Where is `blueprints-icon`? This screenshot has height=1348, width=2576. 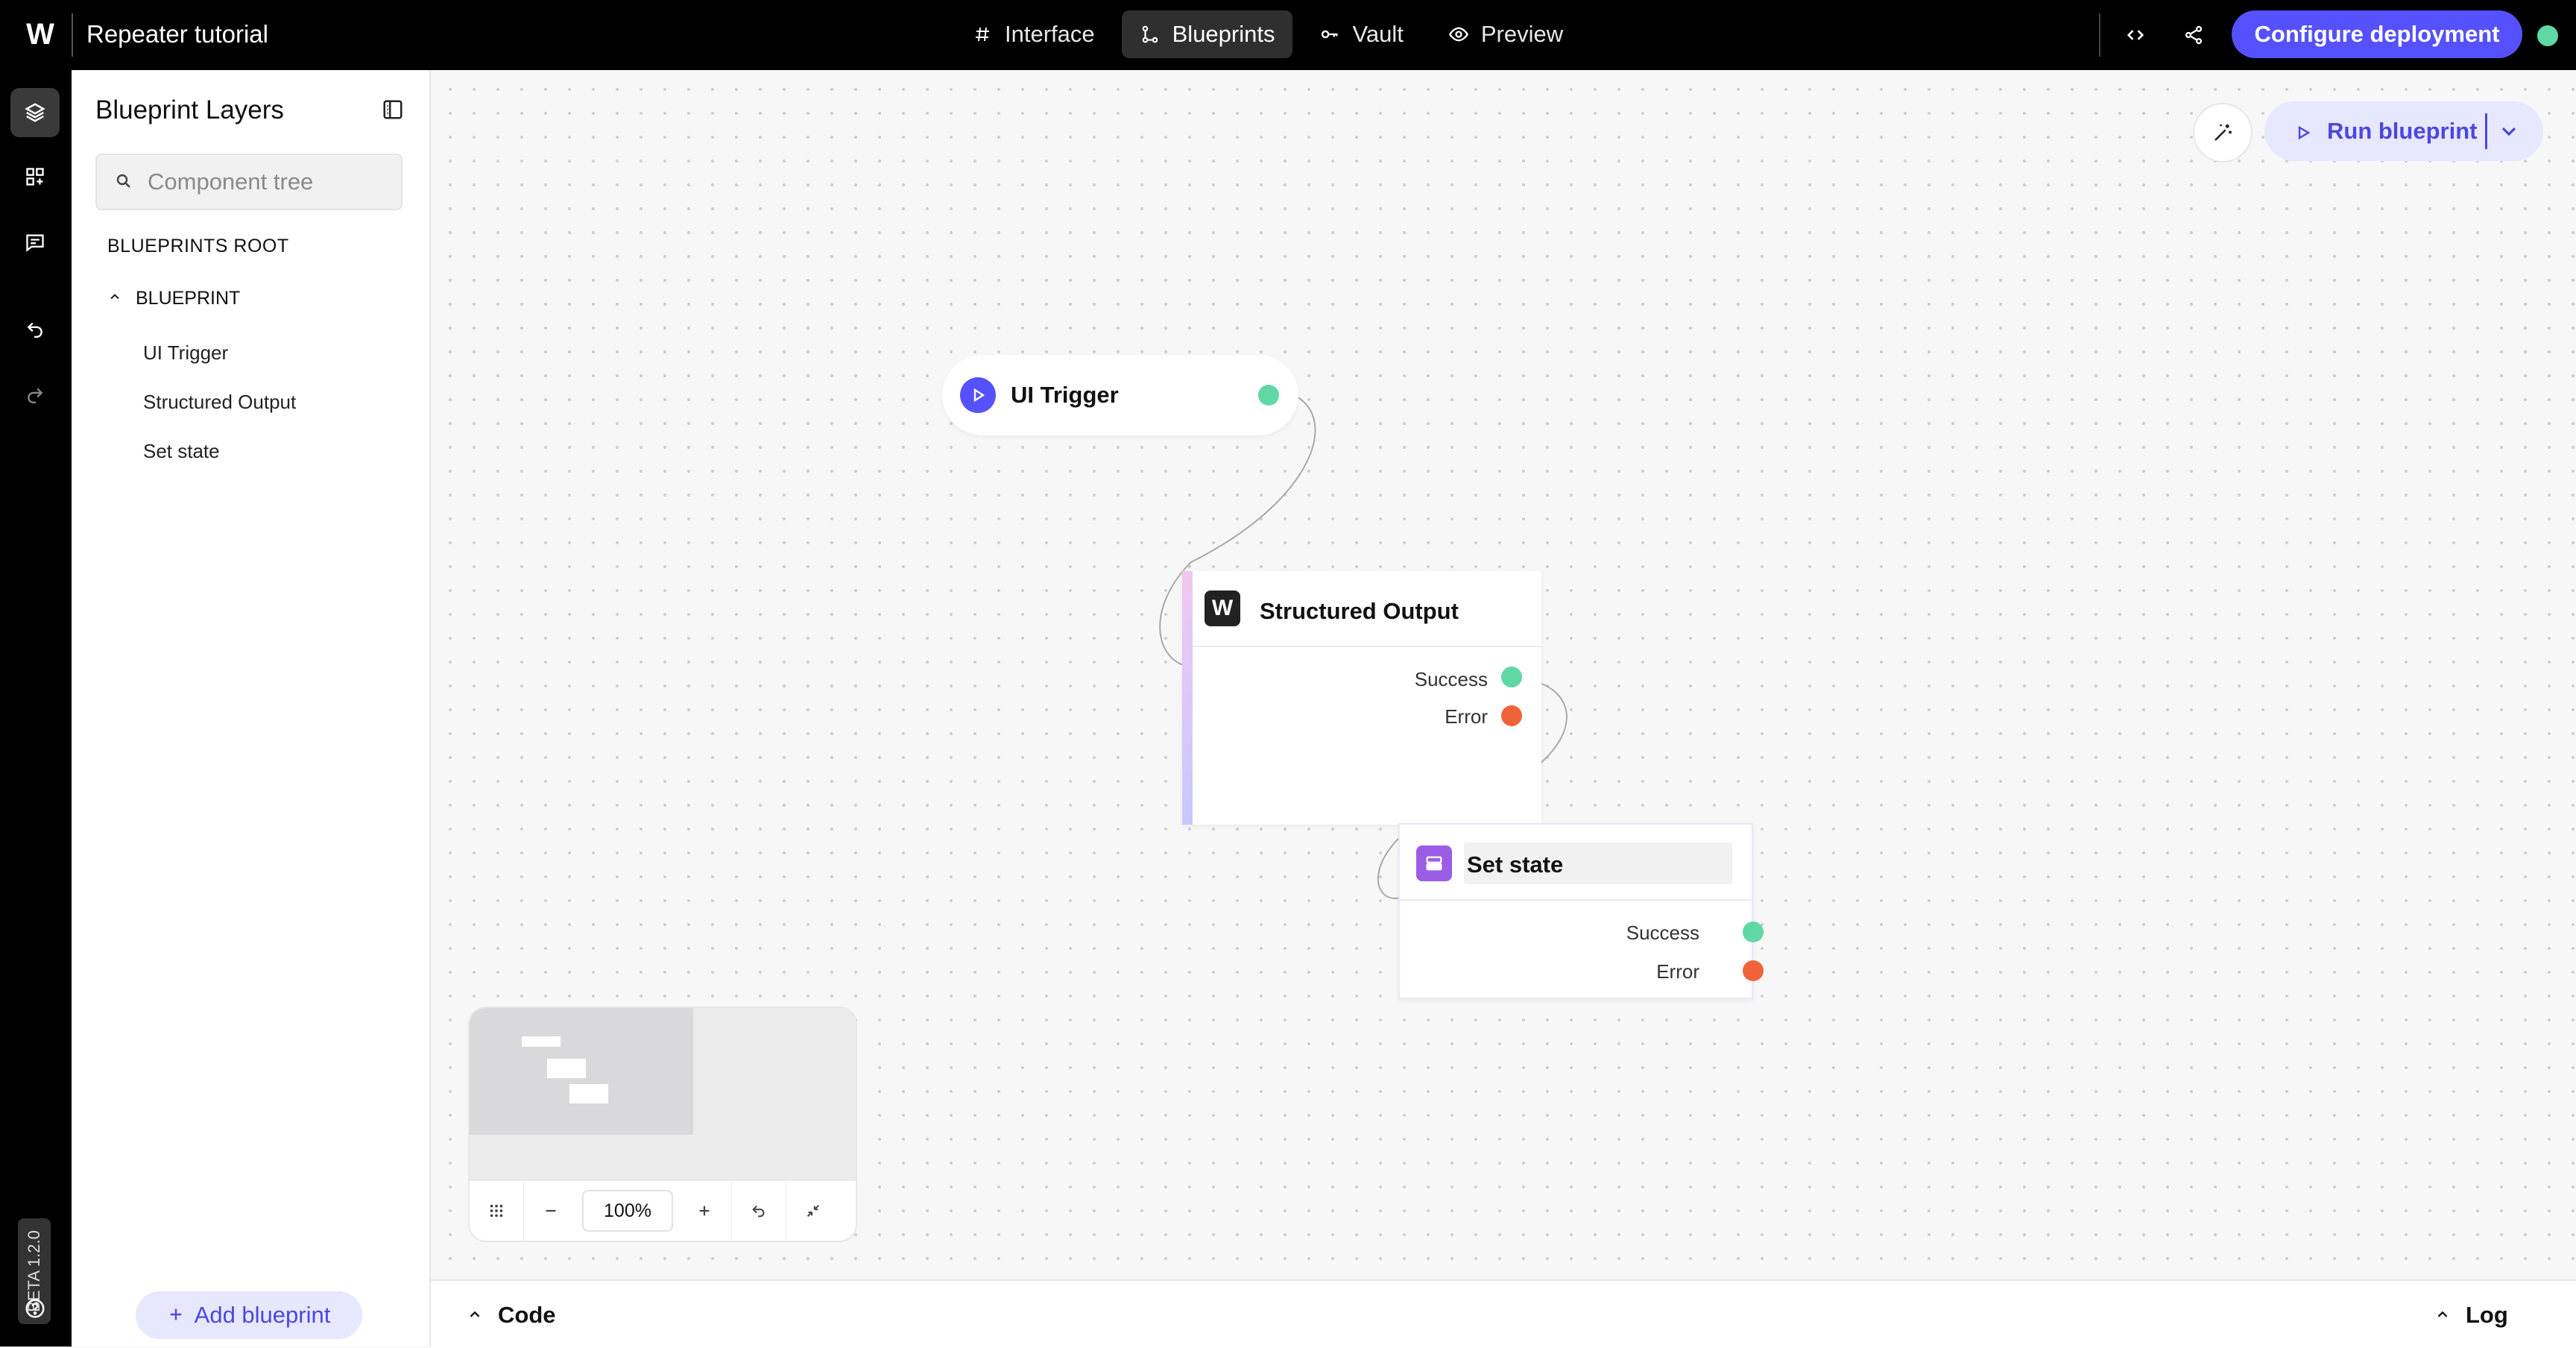 blueprints-icon is located at coordinates (1150, 34).